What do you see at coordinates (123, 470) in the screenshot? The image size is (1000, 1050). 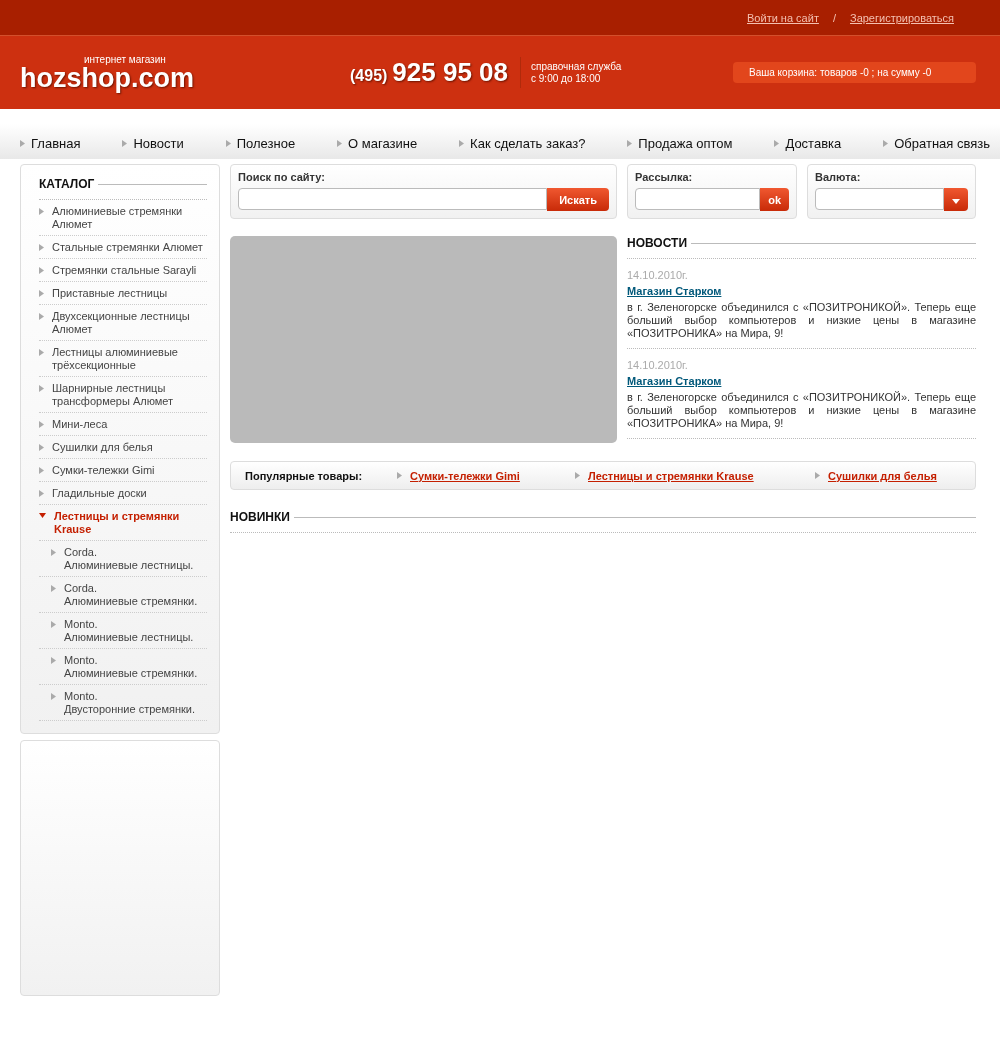 I see `catalog-item: Сумки-тележки Gimi` at bounding box center [123, 470].